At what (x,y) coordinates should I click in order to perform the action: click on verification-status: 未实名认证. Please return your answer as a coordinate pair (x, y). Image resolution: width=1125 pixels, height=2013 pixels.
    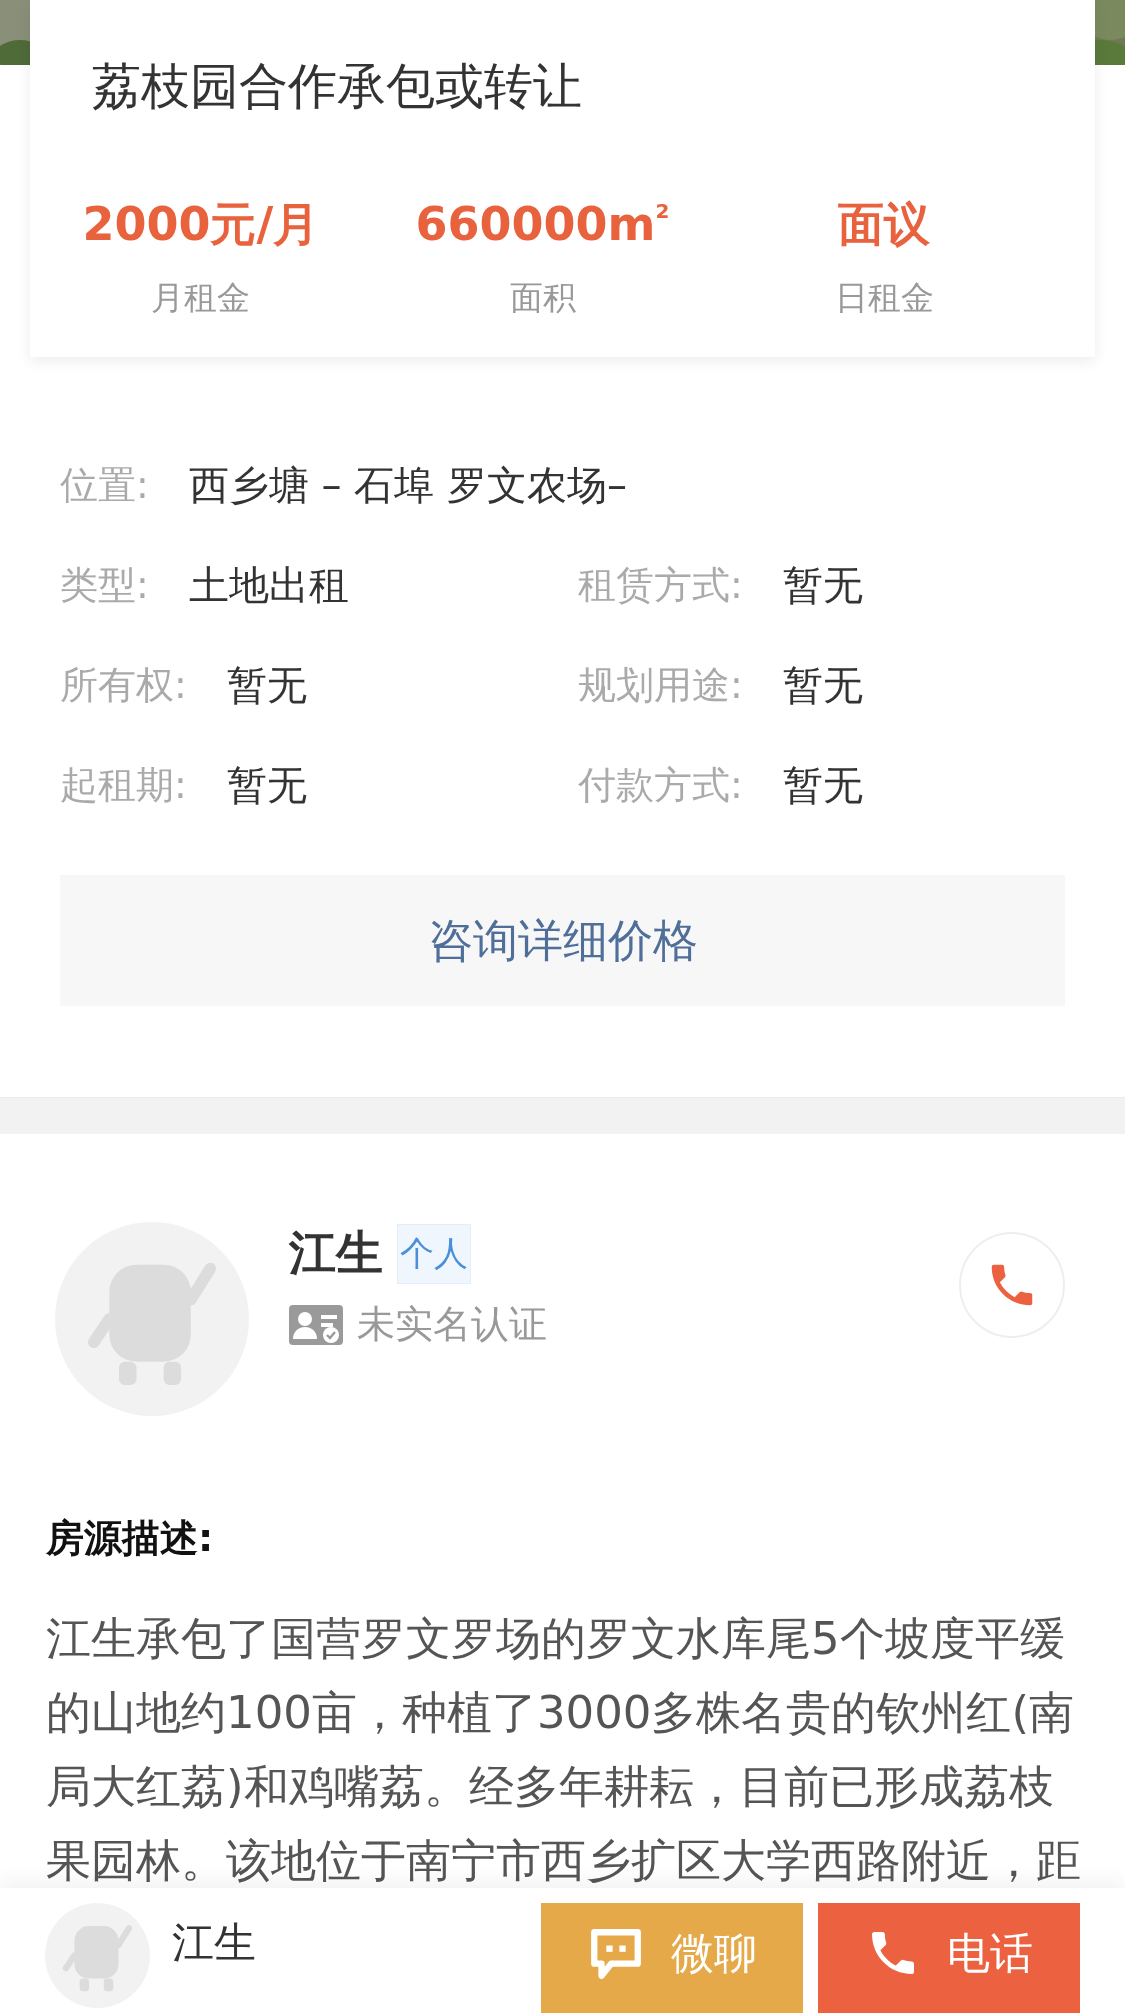
    Looking at the image, I should click on (452, 1324).